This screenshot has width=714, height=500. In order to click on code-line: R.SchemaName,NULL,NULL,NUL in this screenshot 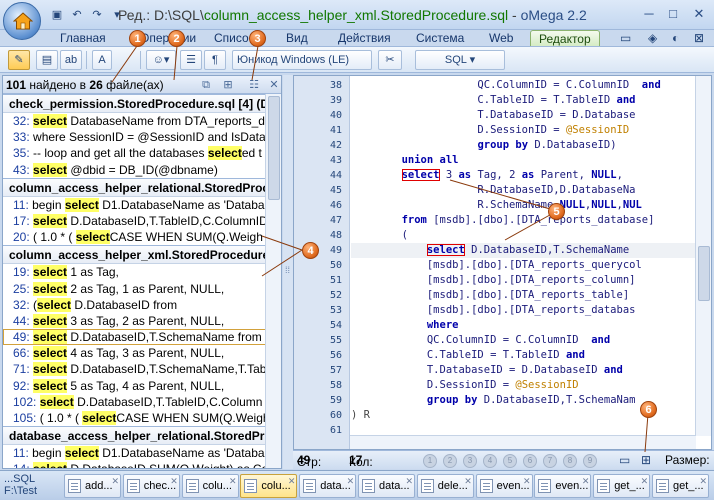, I will do `click(496, 205)`.